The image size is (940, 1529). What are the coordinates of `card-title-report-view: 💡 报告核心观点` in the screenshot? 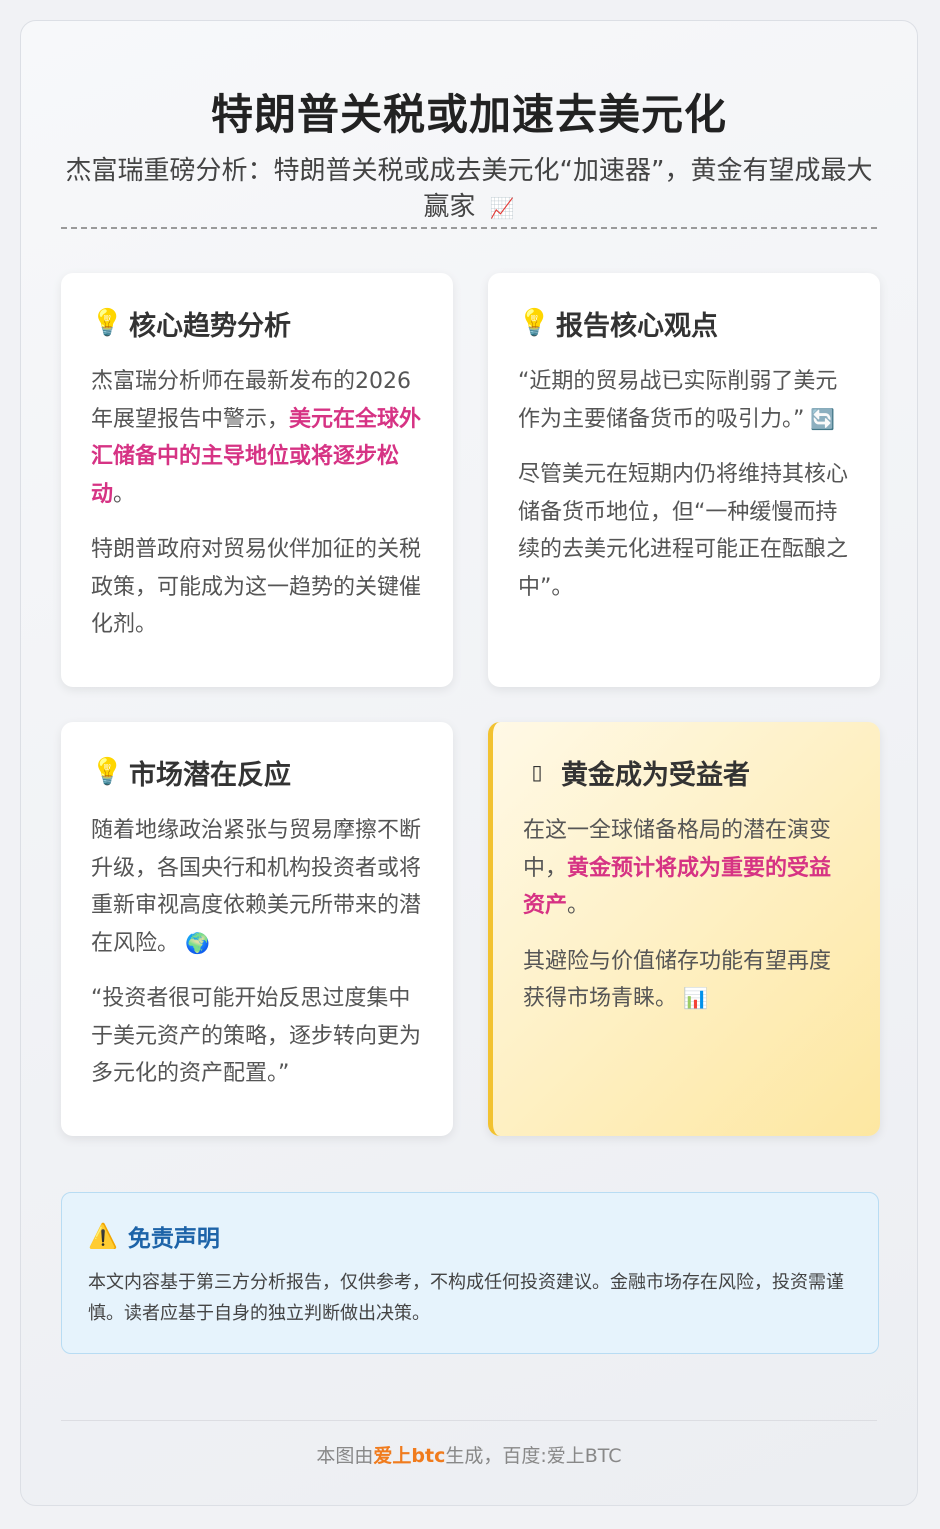 It's located at (684, 323).